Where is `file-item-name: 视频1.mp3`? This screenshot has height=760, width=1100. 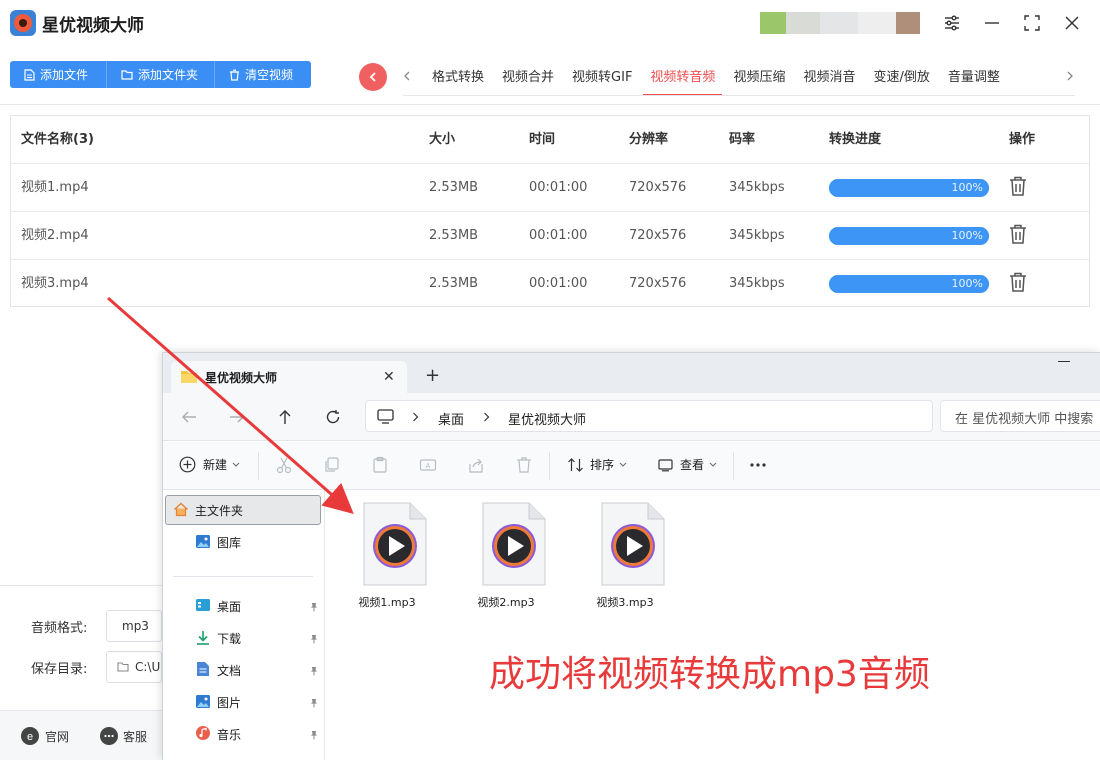 file-item-name: 视频1.mp3 is located at coordinates (387, 602).